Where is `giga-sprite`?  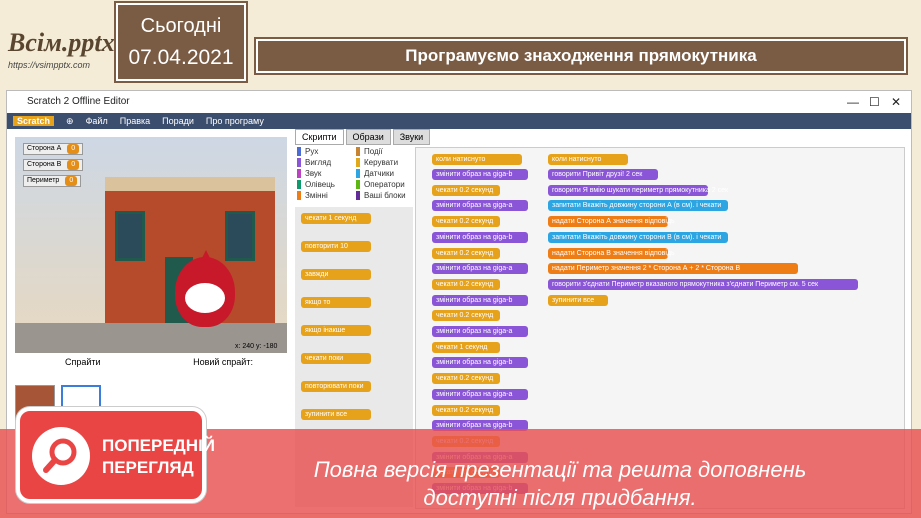
giga-sprite is located at coordinates (205, 288).